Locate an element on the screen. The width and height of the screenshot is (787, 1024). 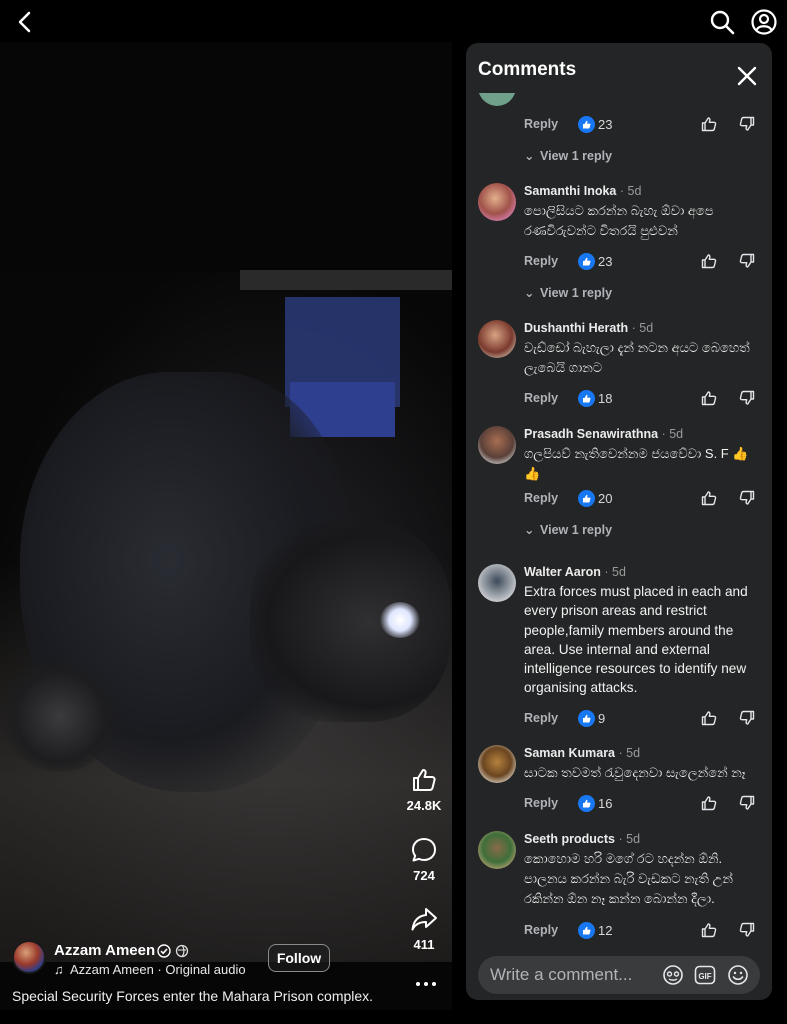
comment-author: Seeth products is located at coordinates (569, 839).